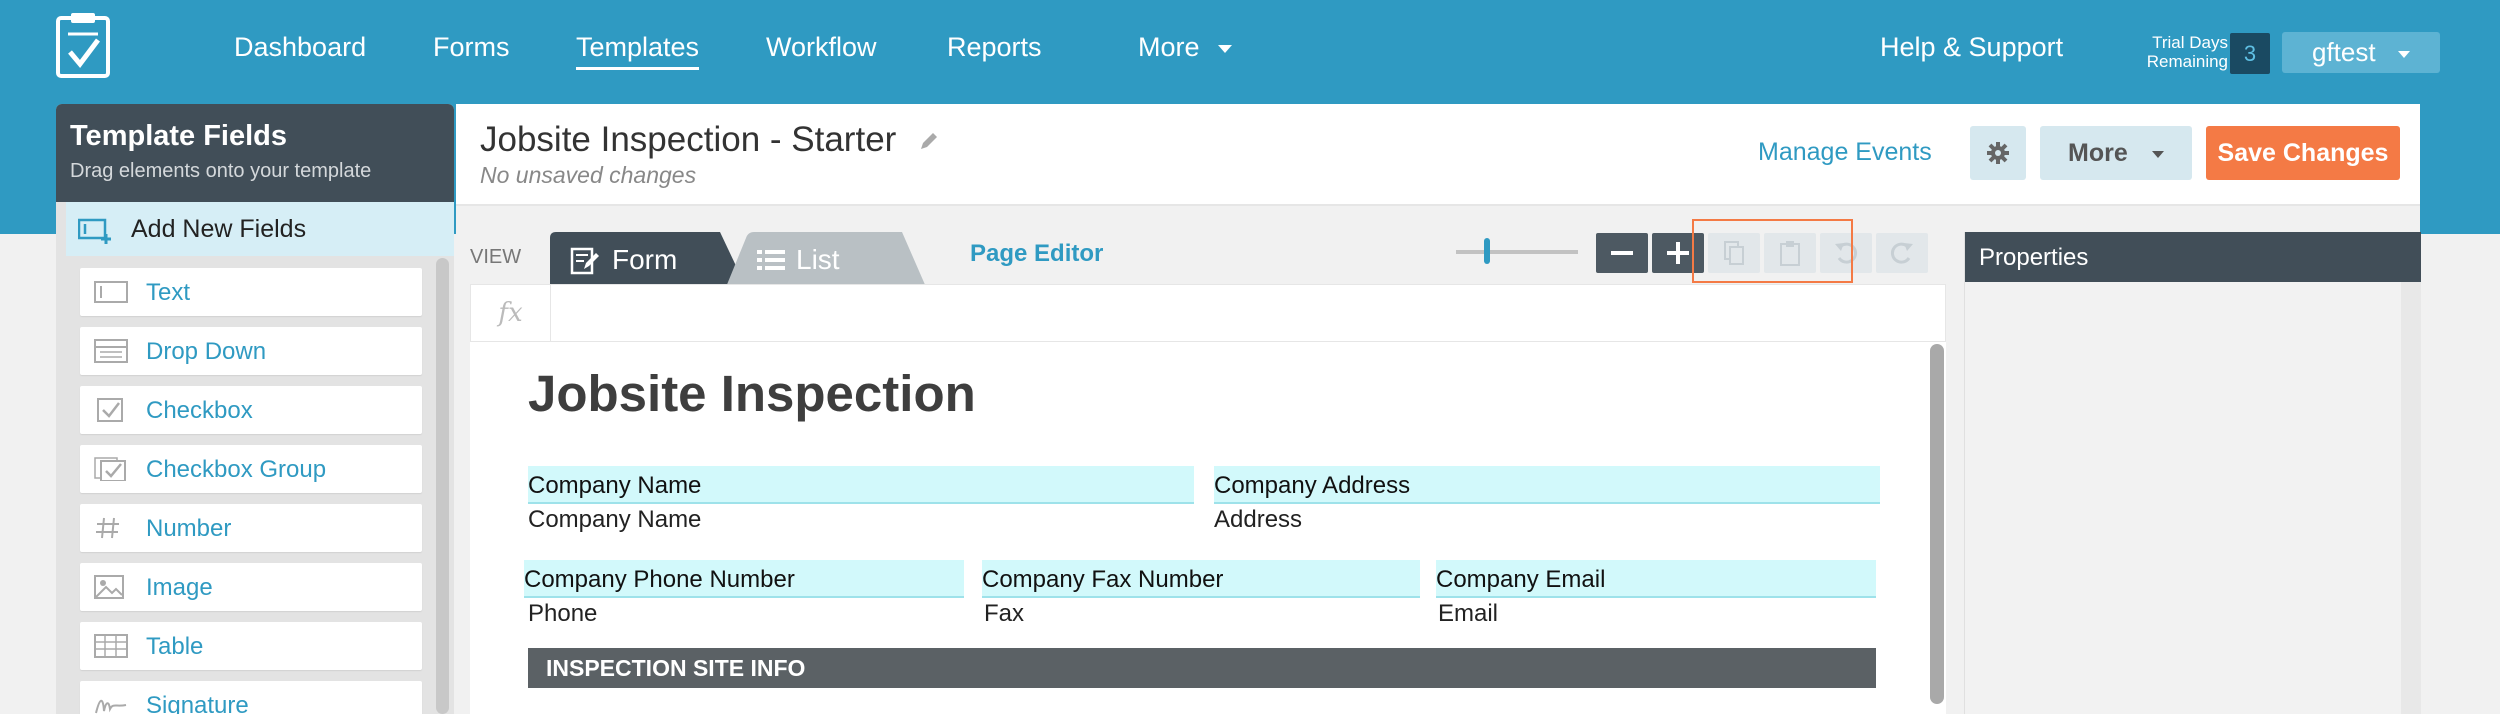  What do you see at coordinates (251, 697) in the screenshot?
I see `field-signature: Signature` at bounding box center [251, 697].